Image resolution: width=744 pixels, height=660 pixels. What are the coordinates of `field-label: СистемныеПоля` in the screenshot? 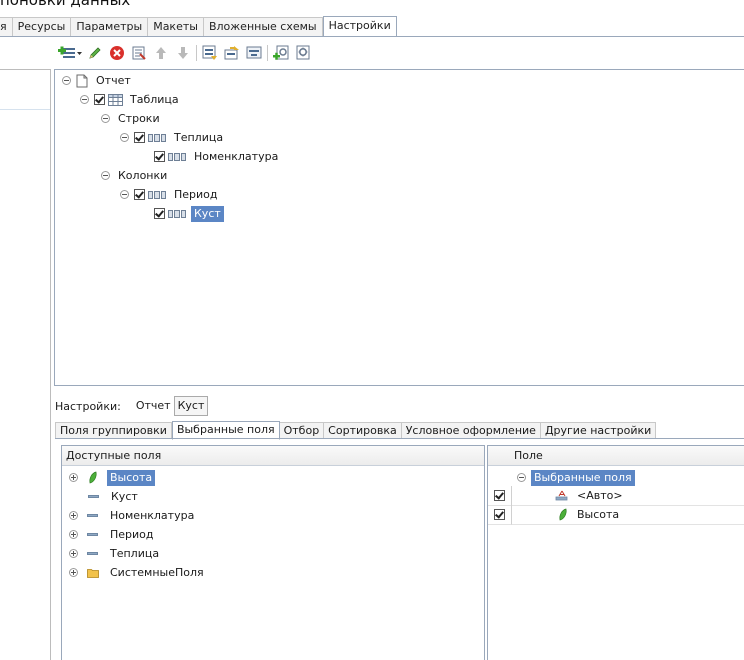 It's located at (157, 572).